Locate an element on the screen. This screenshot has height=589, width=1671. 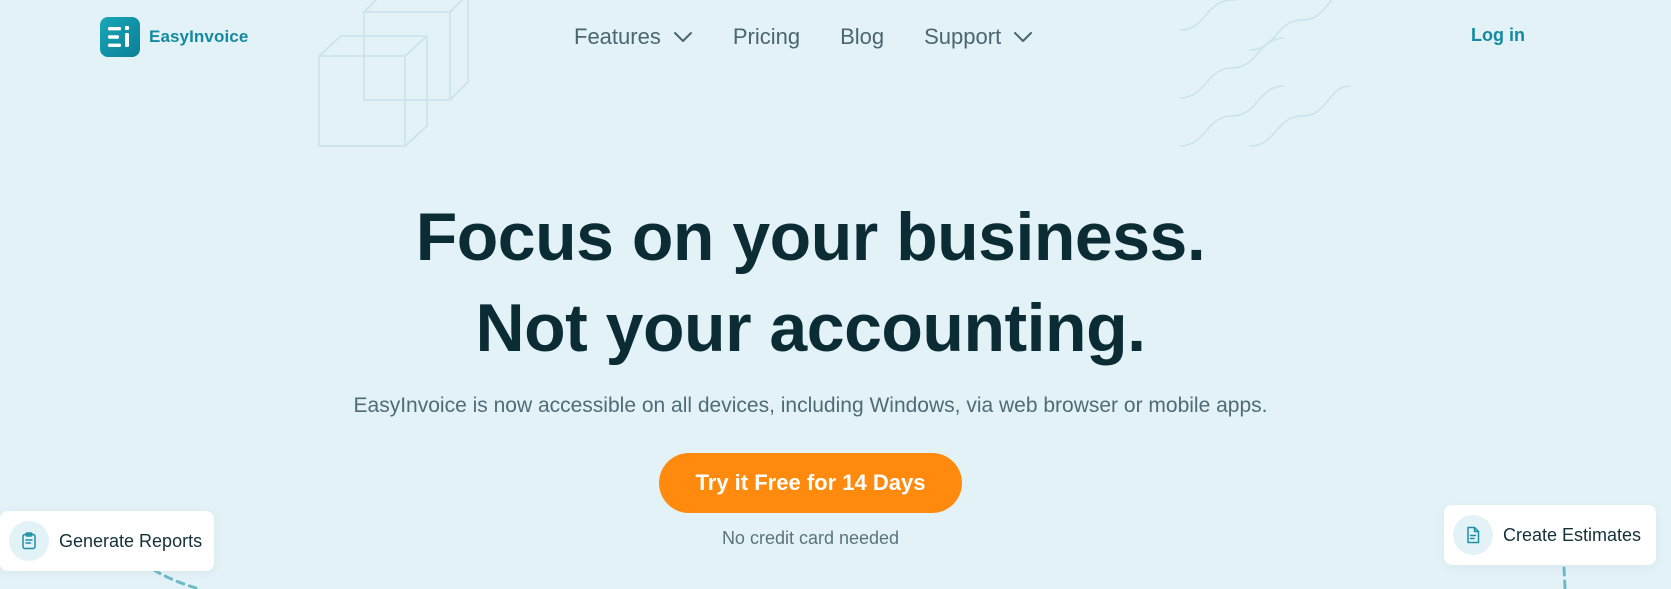
nav-item-blog: Blog is located at coordinates (862, 37).